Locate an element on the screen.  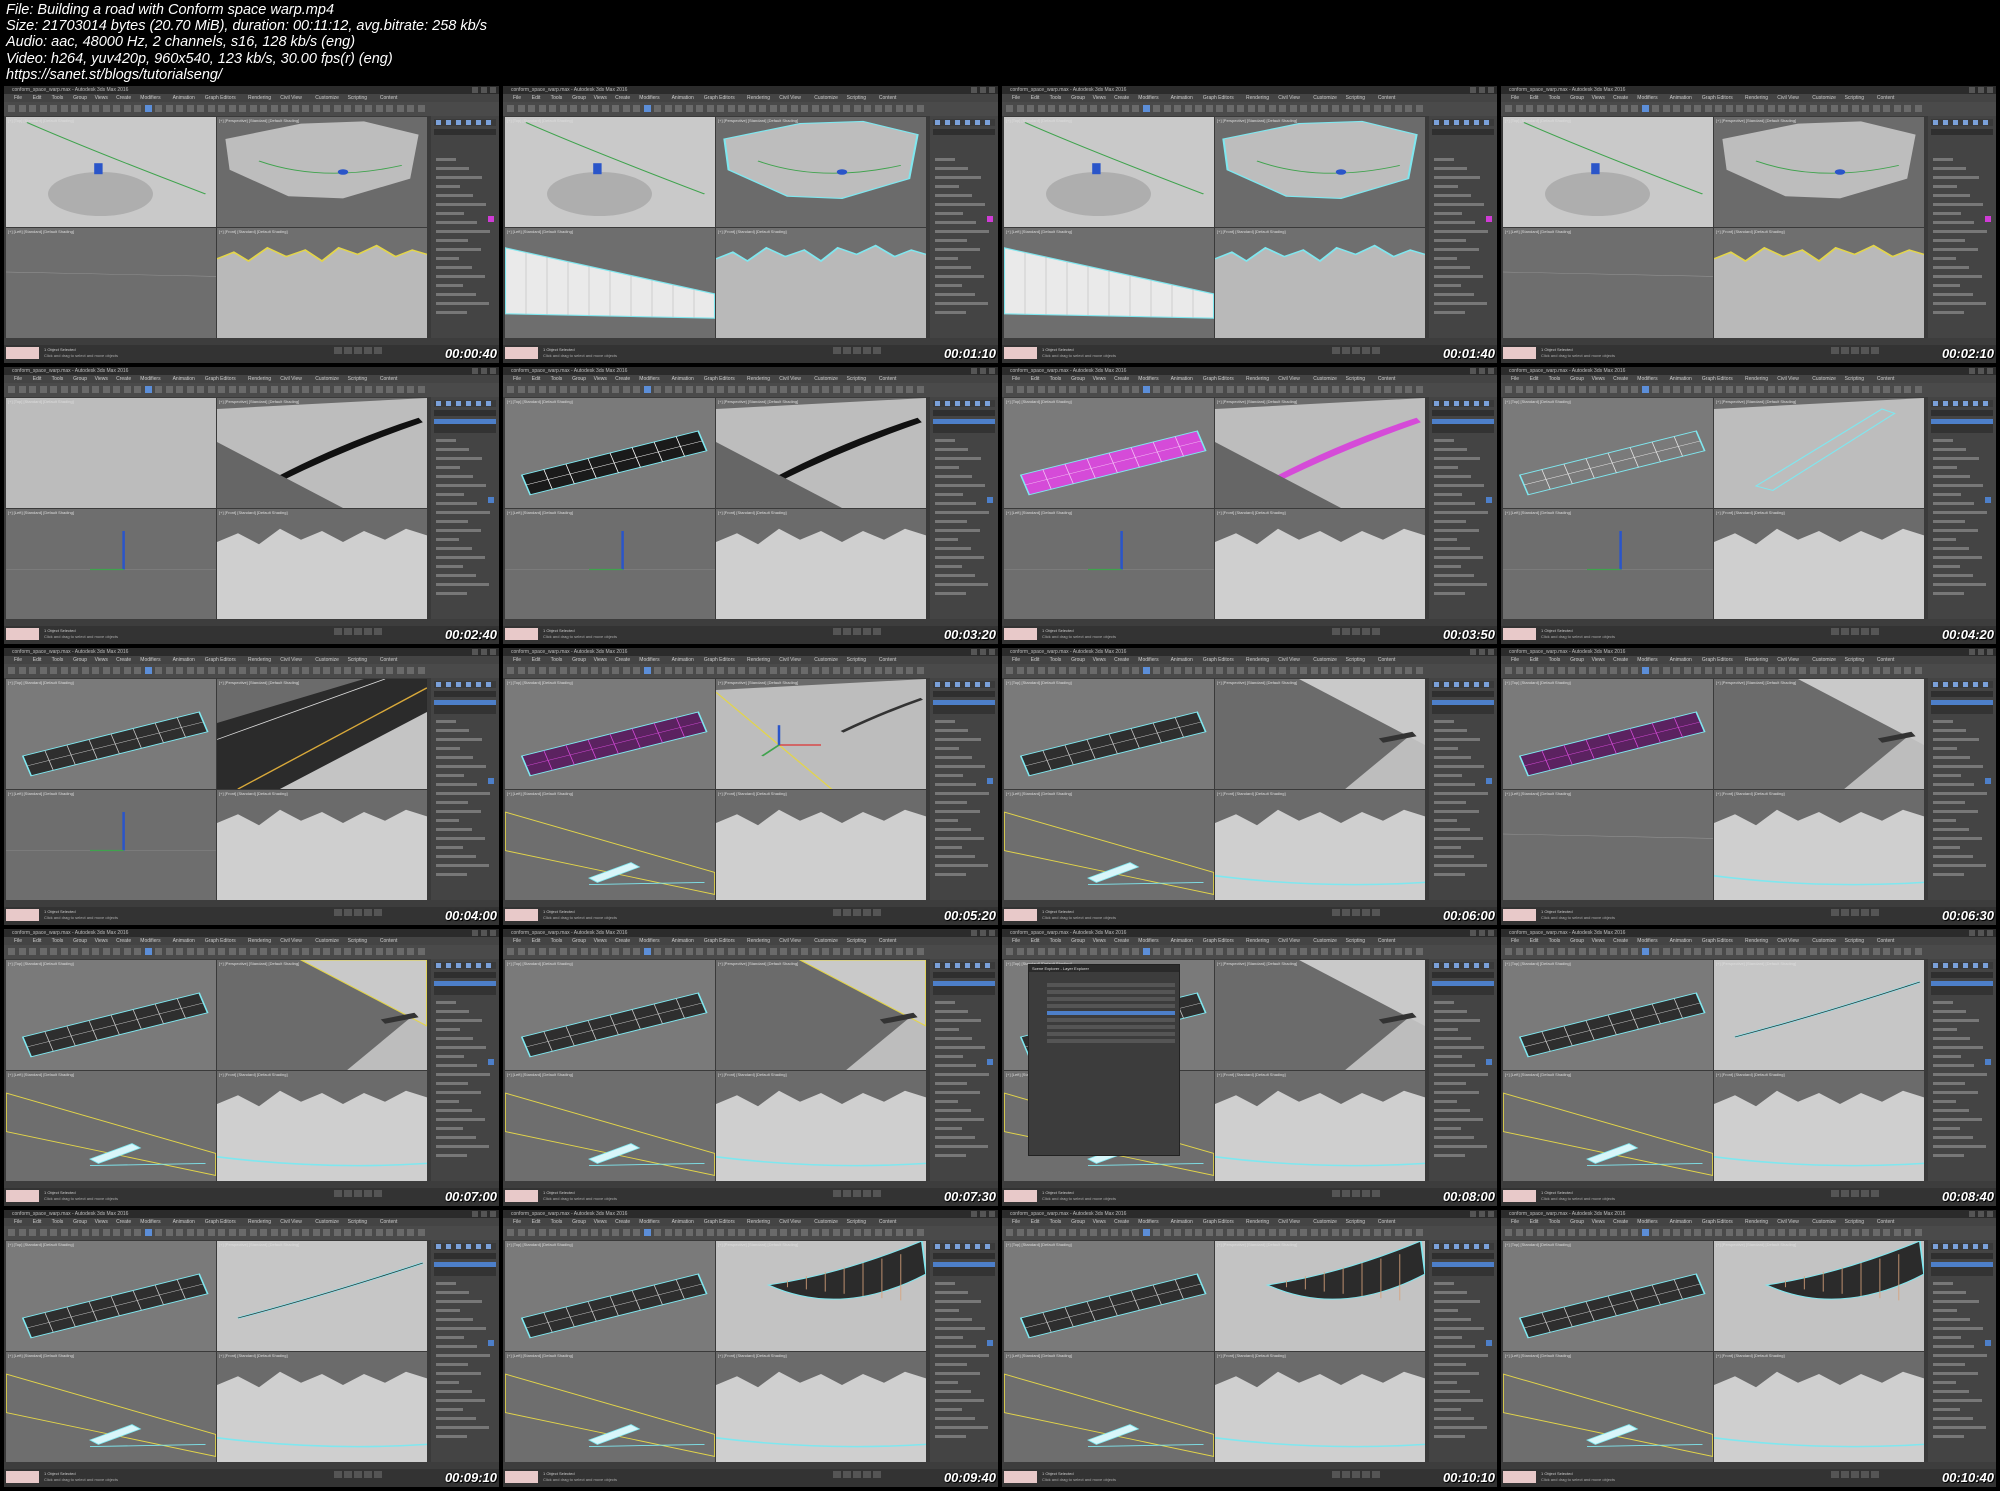
modifier-stack is located at coordinates (465, 1269).